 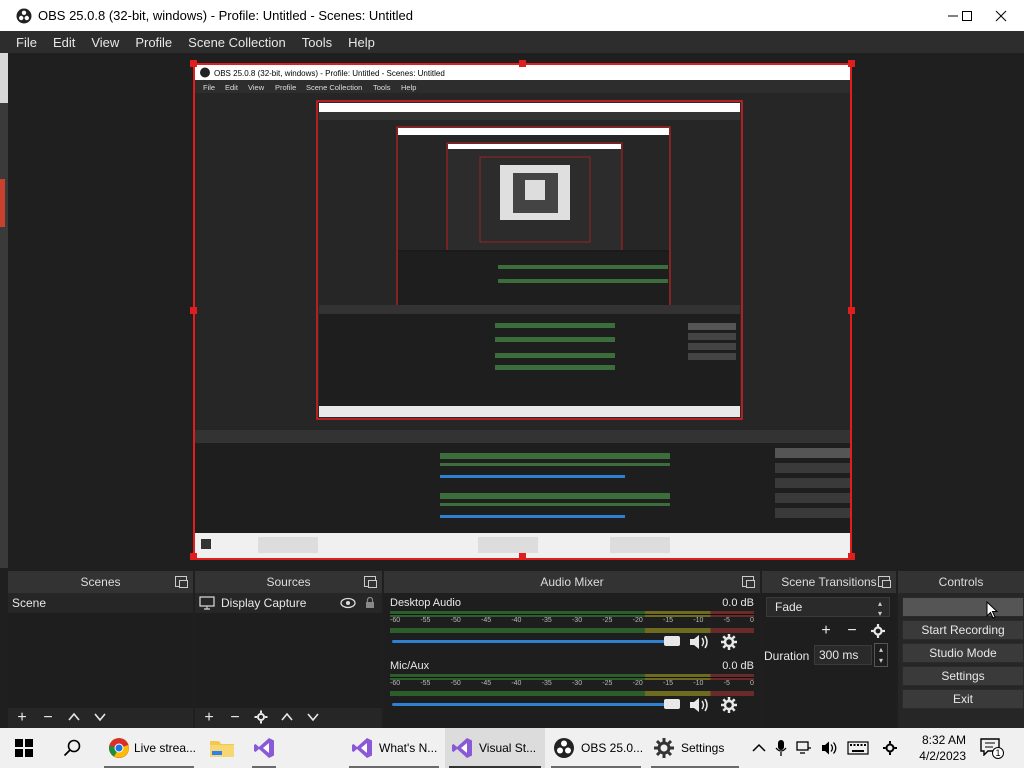 I want to click on studio-mode-button: Studio Mode, so click(x=963, y=653).